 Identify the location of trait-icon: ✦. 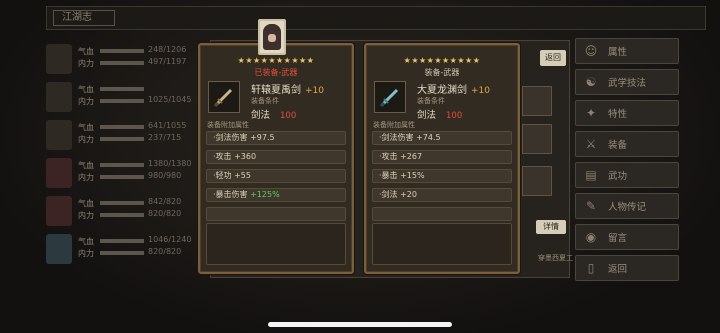
(591, 113).